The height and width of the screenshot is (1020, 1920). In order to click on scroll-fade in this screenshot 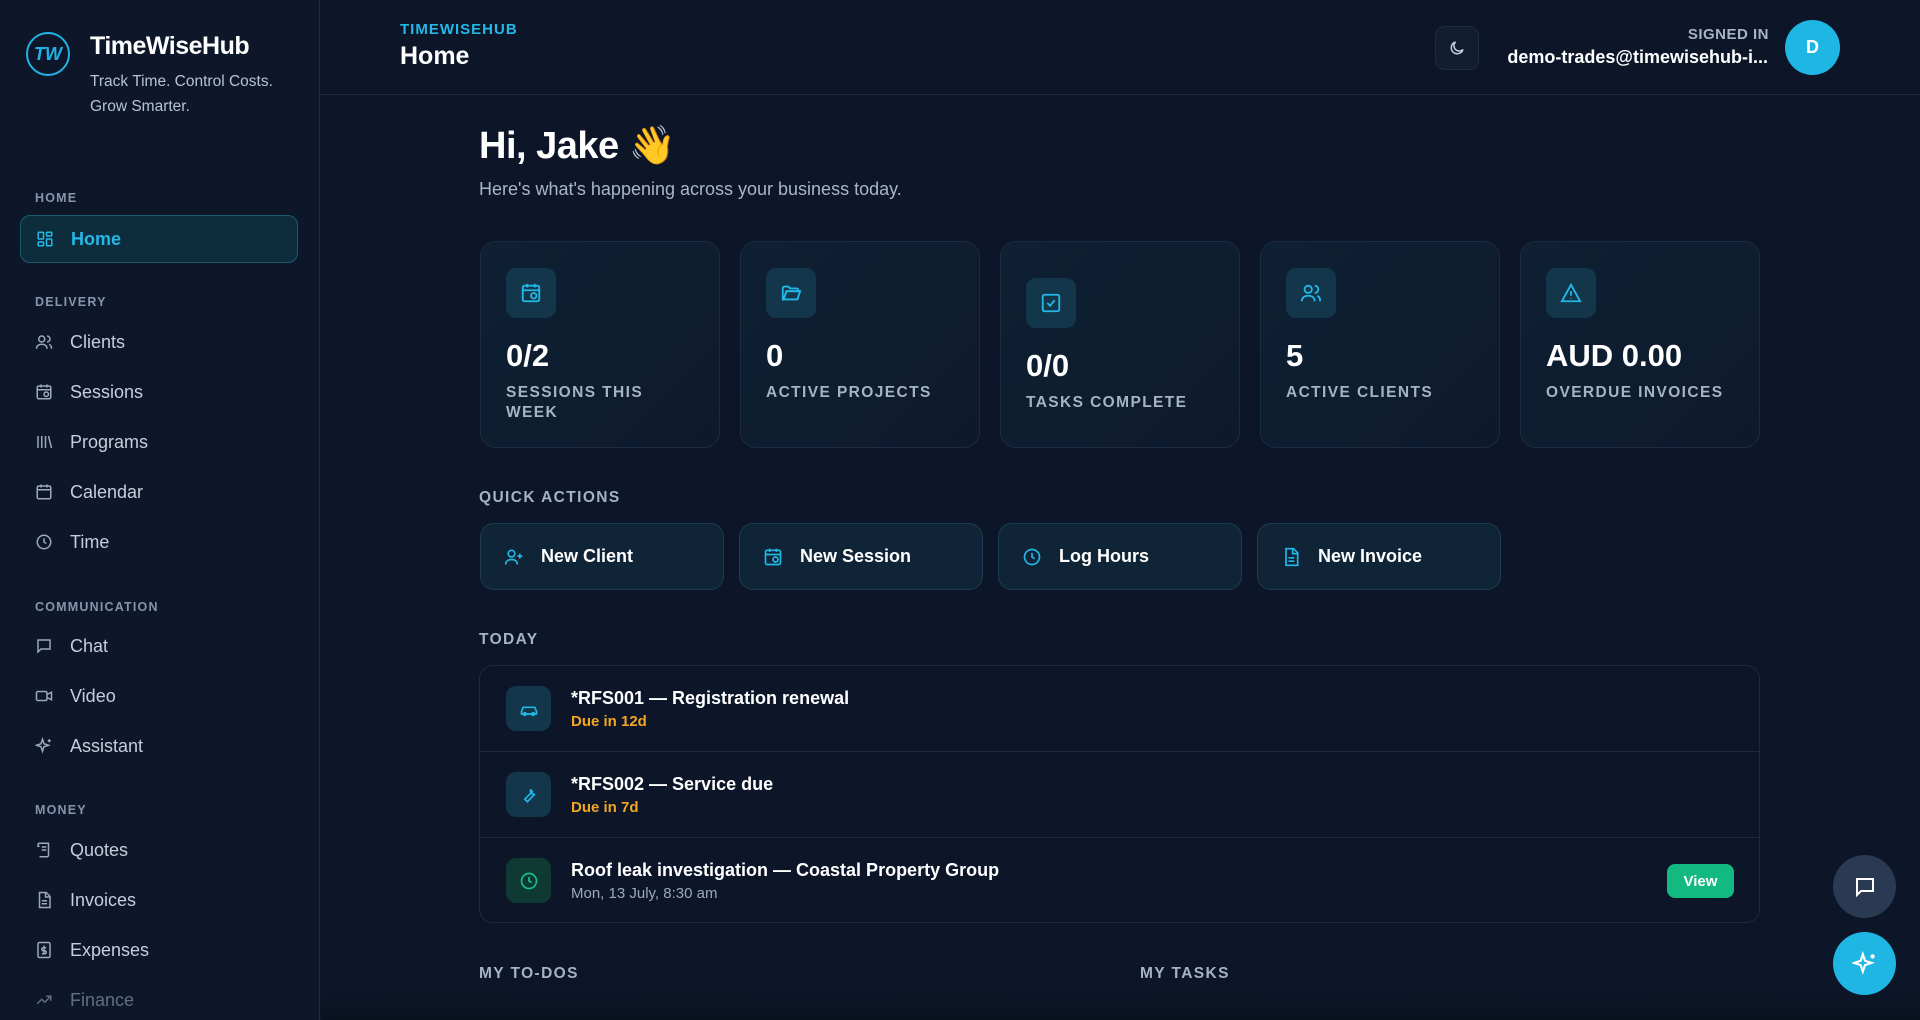, I will do `click(1120, 1006)`.